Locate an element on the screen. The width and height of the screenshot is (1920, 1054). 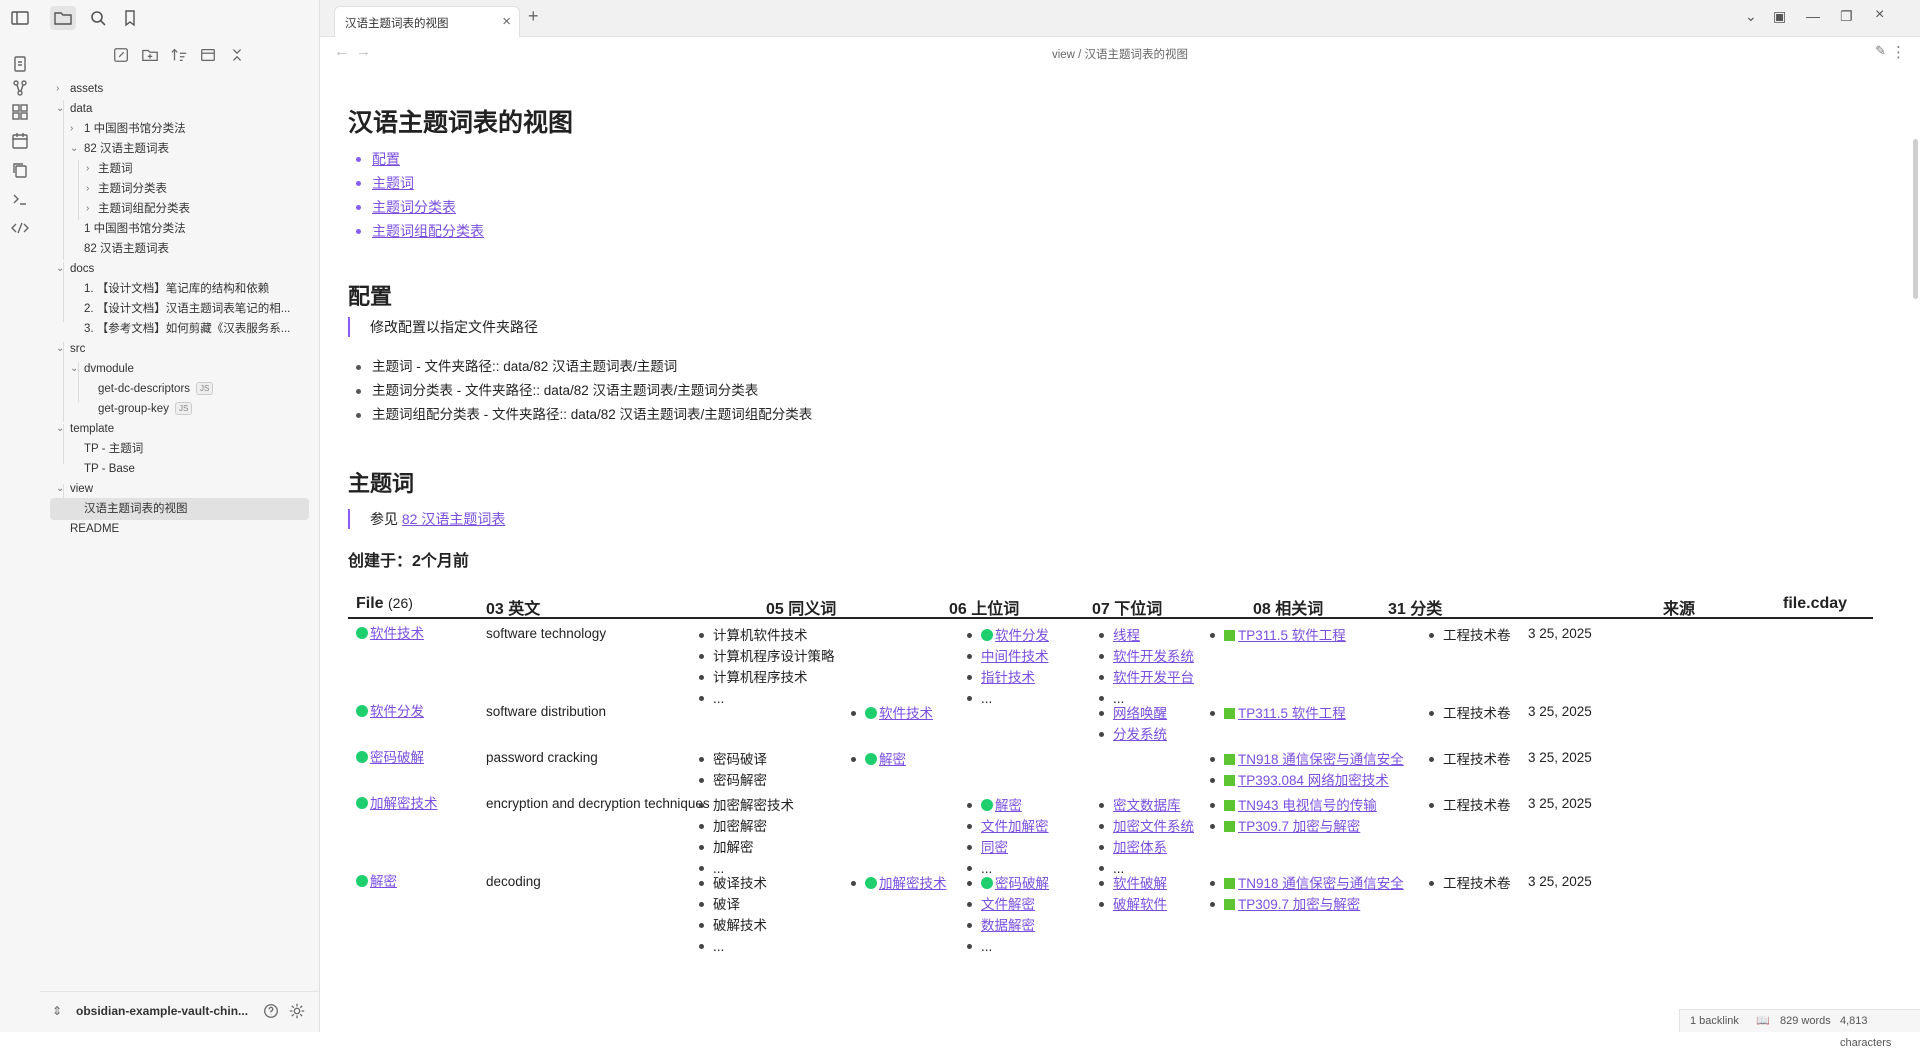
file-data-82: 82 汉语主题词表 is located at coordinates (174, 249).